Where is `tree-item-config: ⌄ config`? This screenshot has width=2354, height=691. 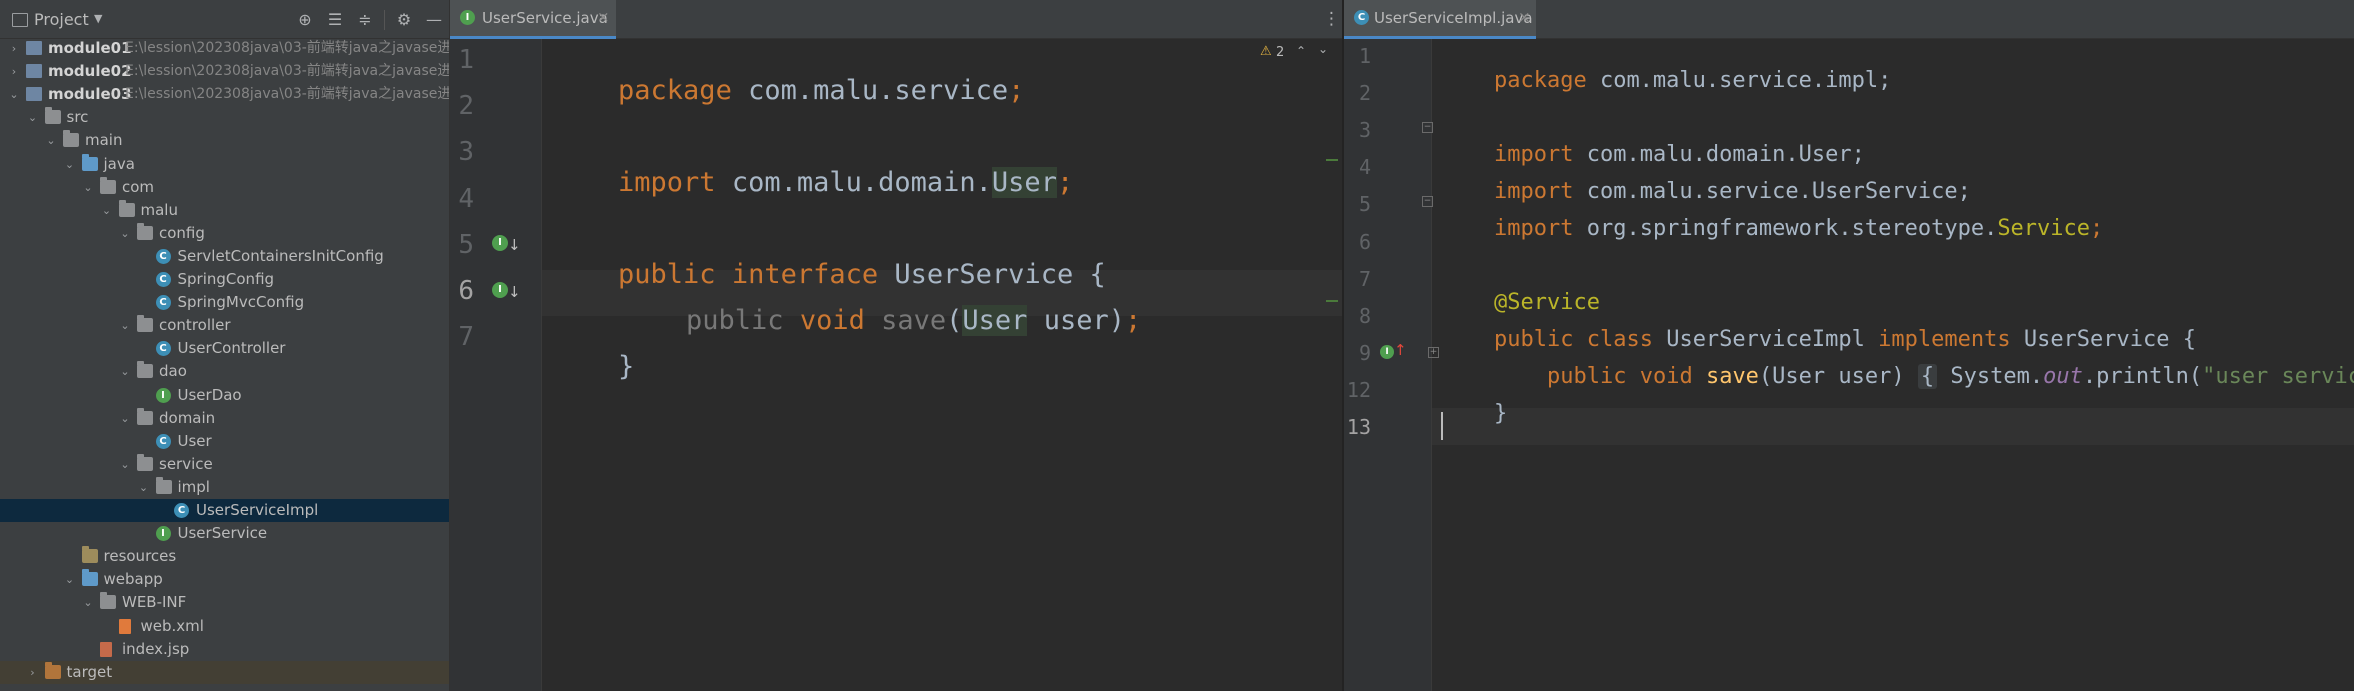 tree-item-config: ⌄ config is located at coordinates (224, 233).